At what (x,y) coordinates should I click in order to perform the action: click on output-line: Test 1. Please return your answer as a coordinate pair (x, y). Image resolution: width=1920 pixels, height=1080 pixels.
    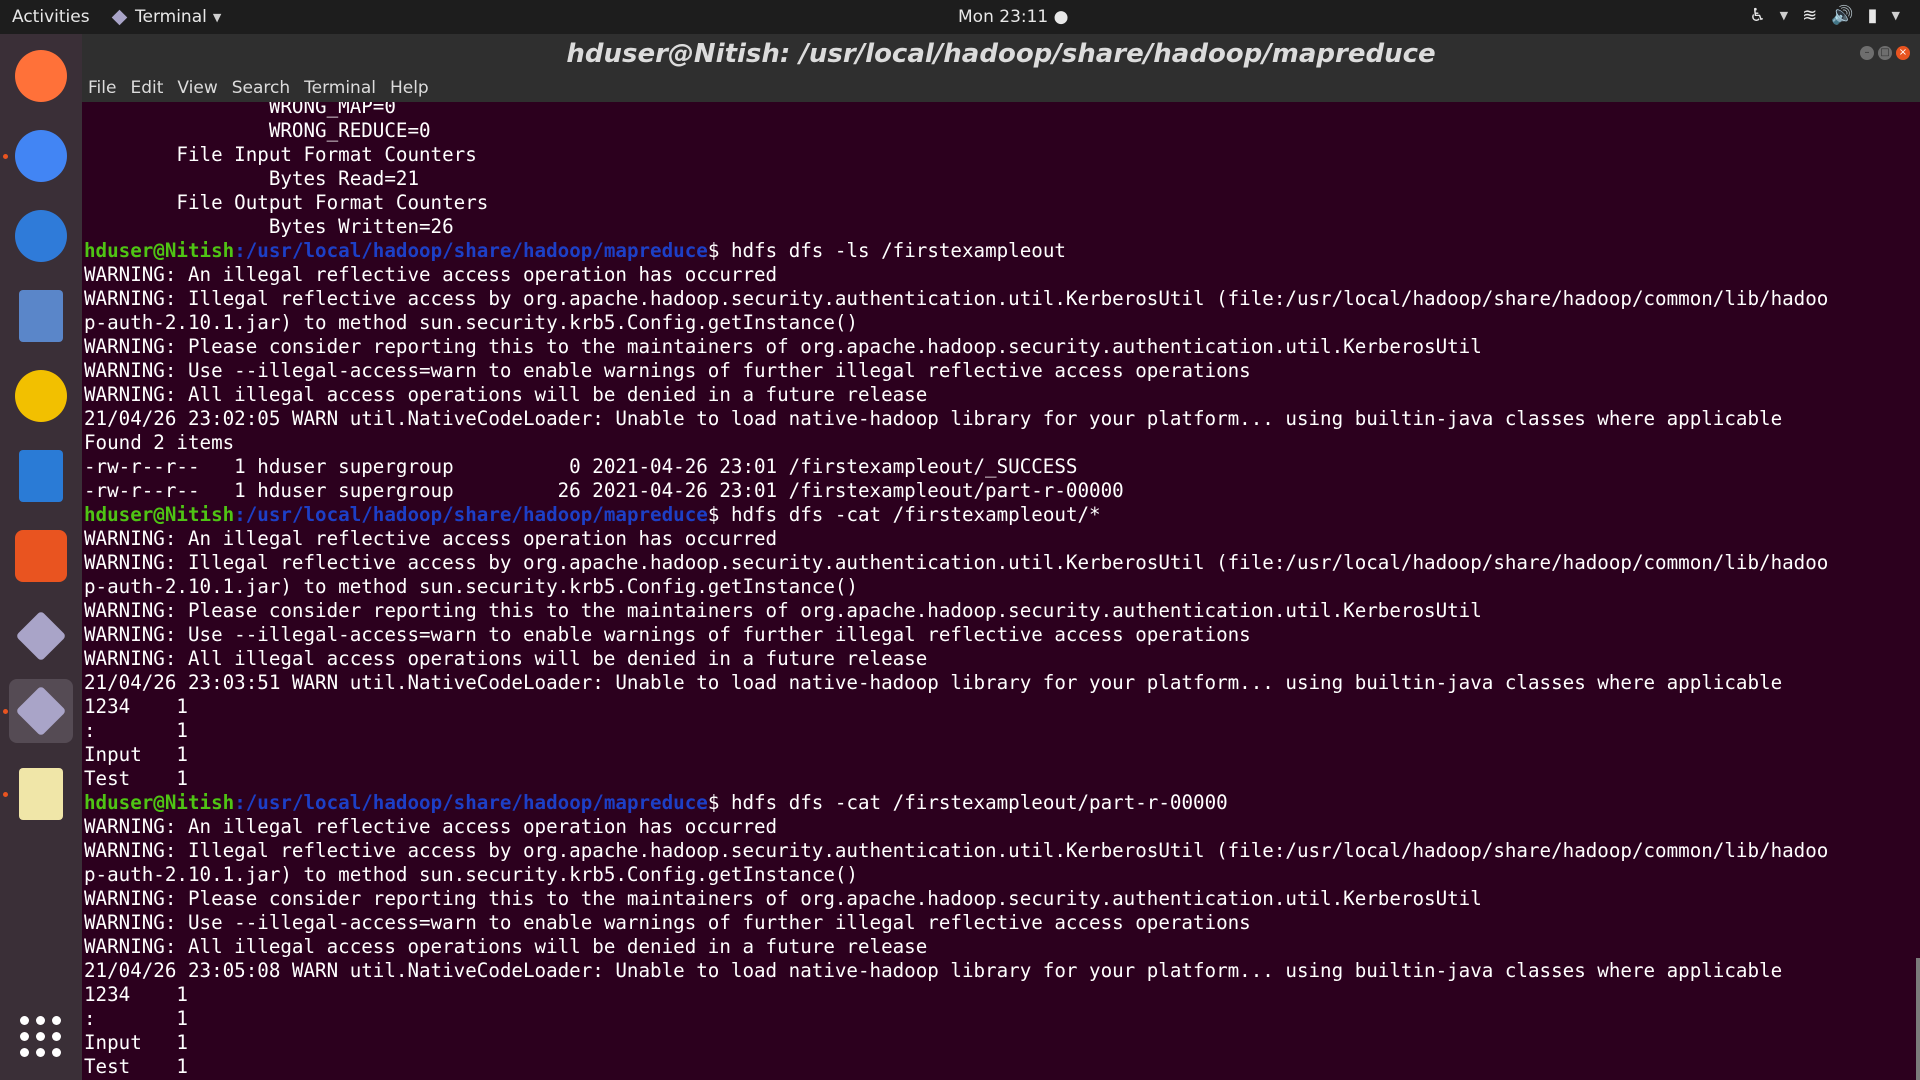
    Looking at the image, I should click on (136, 1066).